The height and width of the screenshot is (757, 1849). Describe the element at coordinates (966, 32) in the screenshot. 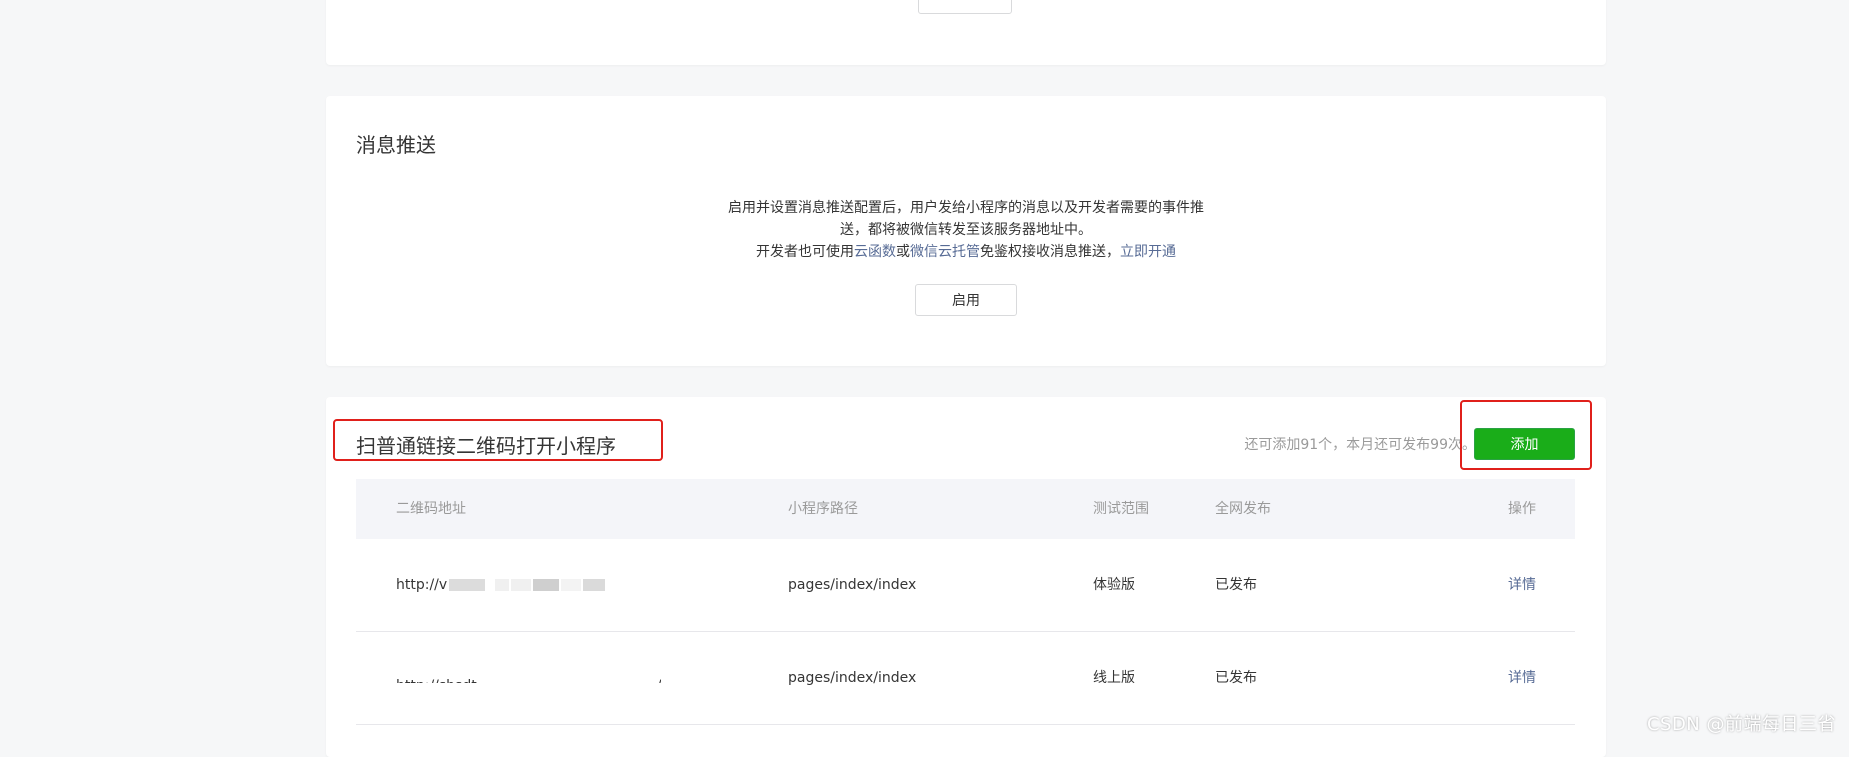

I see `top-card: 开启` at that location.